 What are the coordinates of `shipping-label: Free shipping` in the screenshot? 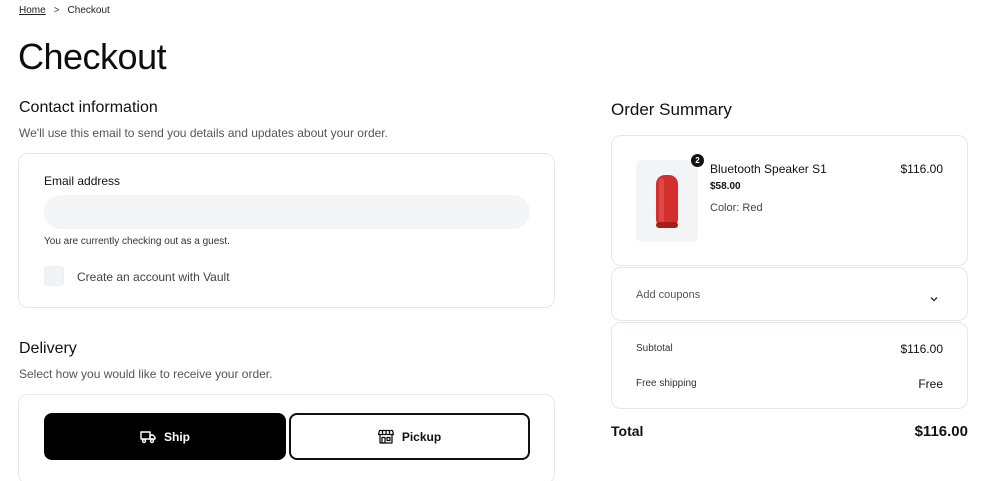 It's located at (666, 383).